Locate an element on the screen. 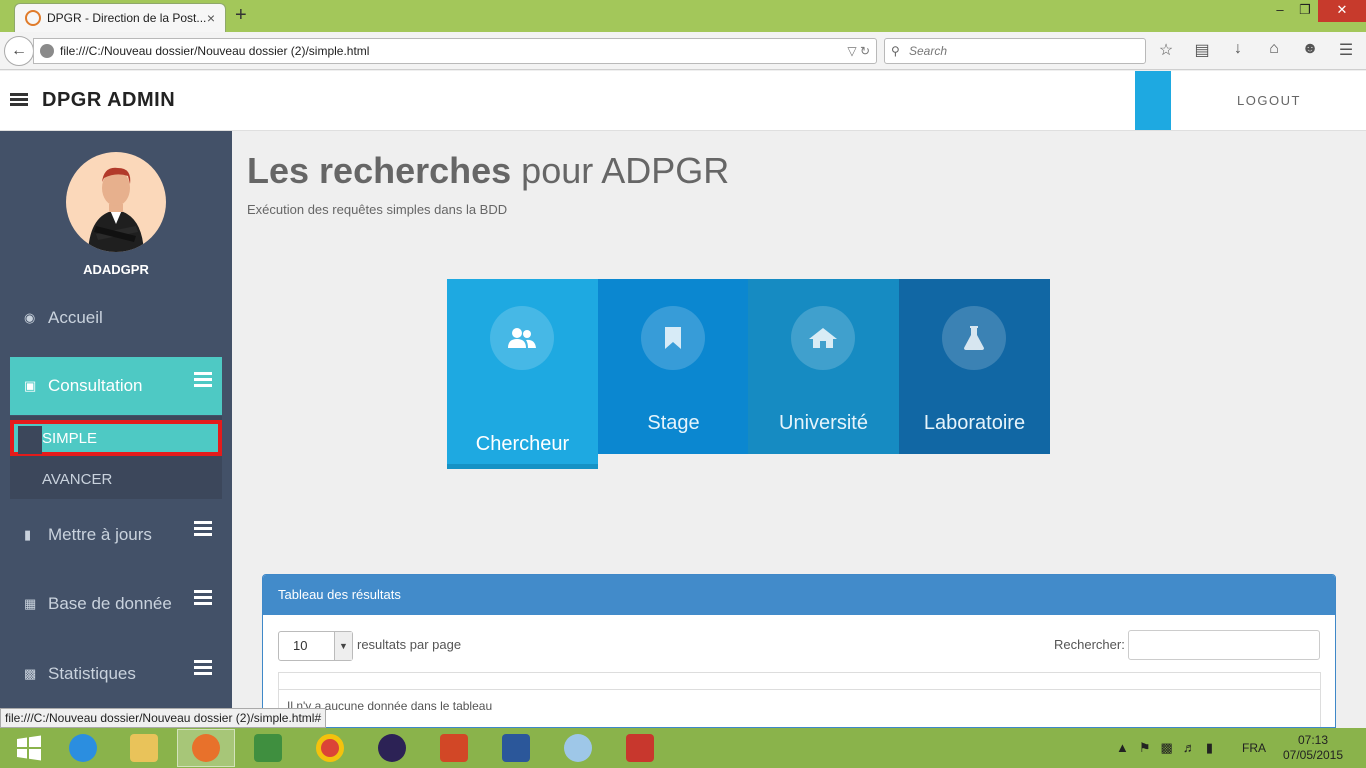 The image size is (1366, 768). home-icon is located at coordinates (823, 338).